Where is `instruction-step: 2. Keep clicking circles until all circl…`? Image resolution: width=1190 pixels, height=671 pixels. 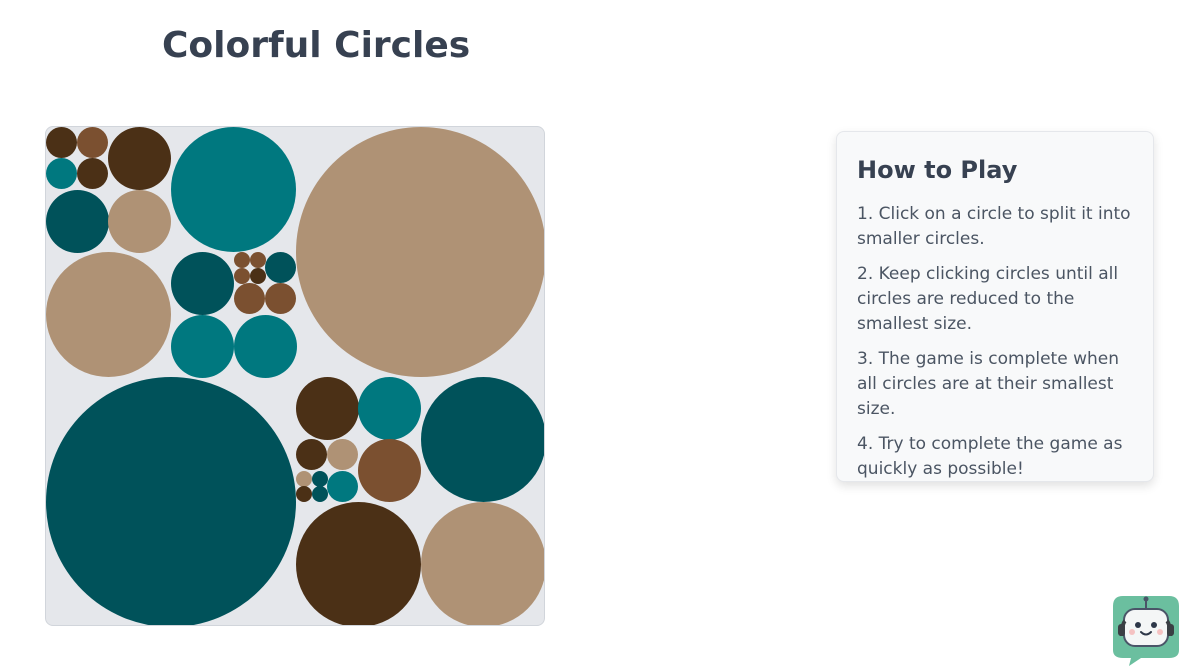
instruction-step: 2. Keep clicking circles until all circl… is located at coordinates (988, 299).